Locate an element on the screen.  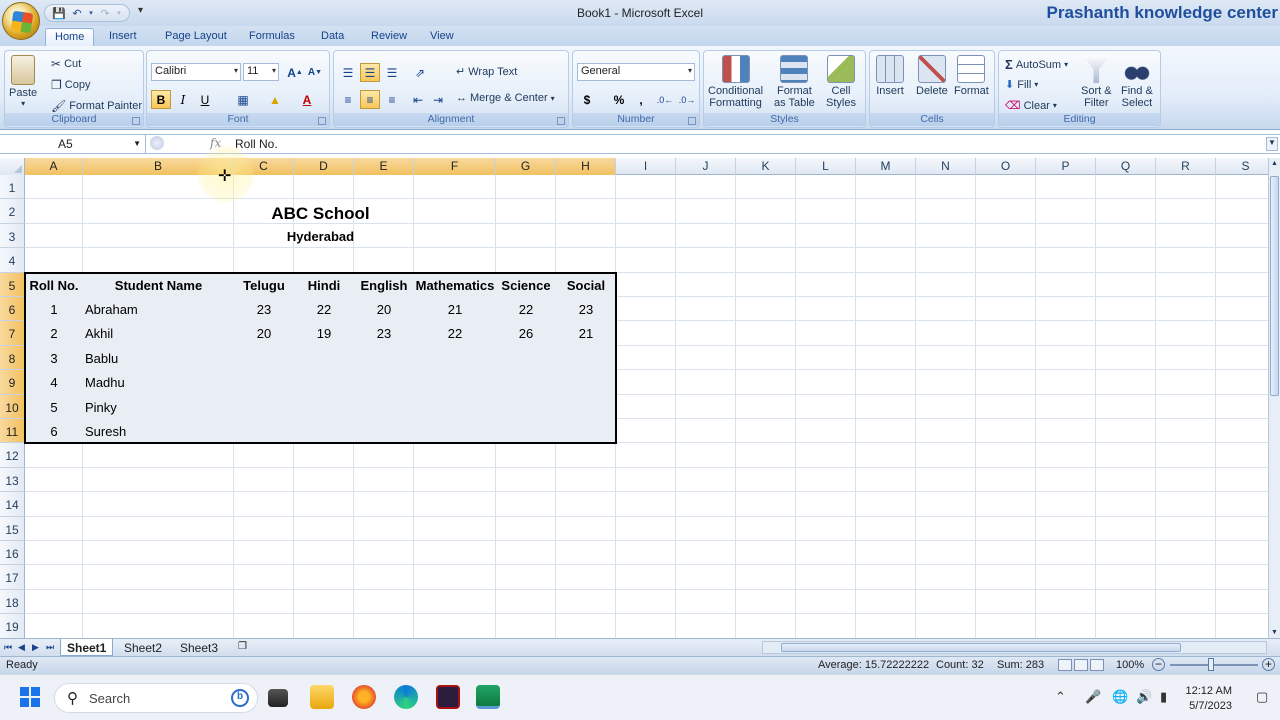
copy-button: ❐ Copy is located at coordinates (70, 85).